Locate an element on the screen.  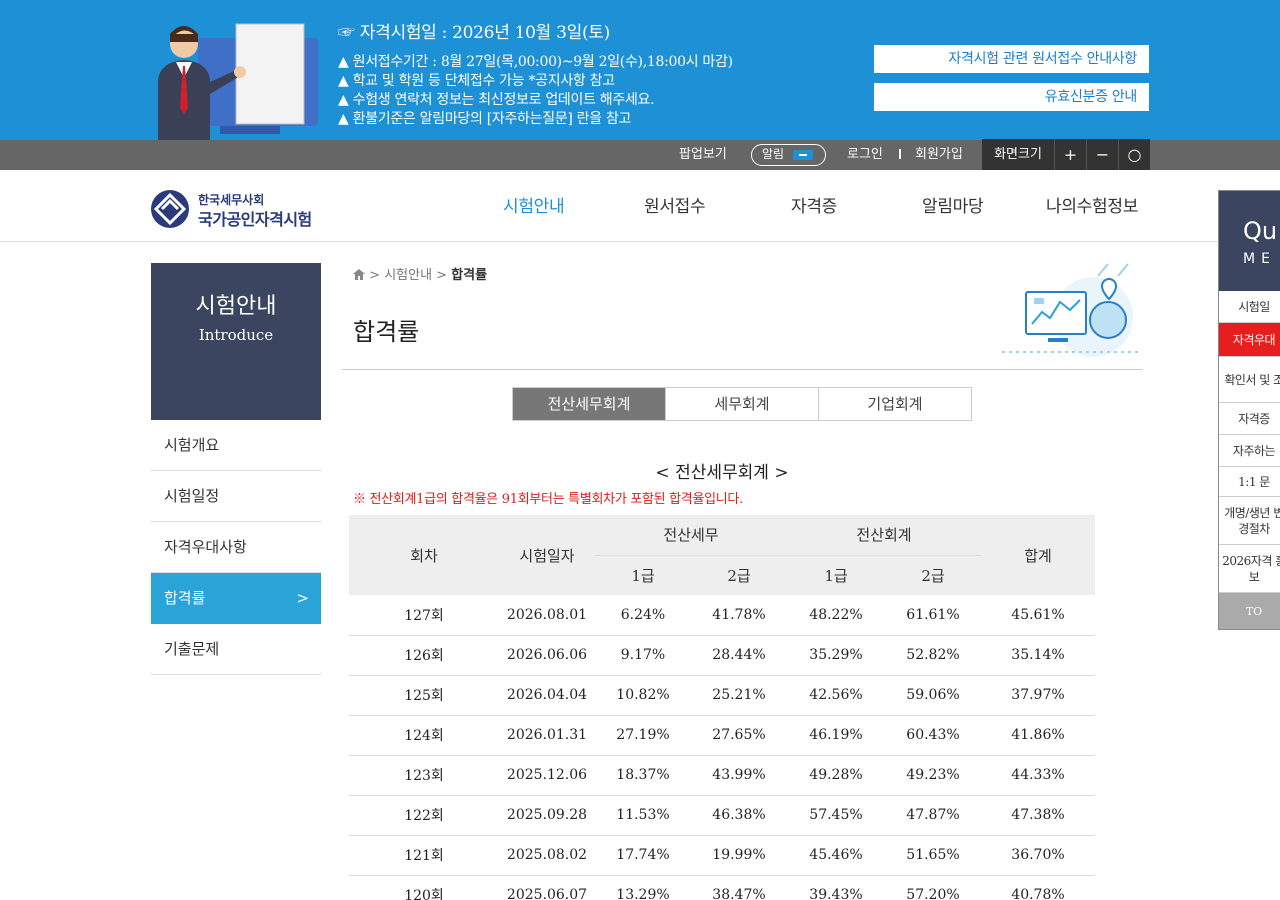
table-cell: 35.14% is located at coordinates (1038, 655).